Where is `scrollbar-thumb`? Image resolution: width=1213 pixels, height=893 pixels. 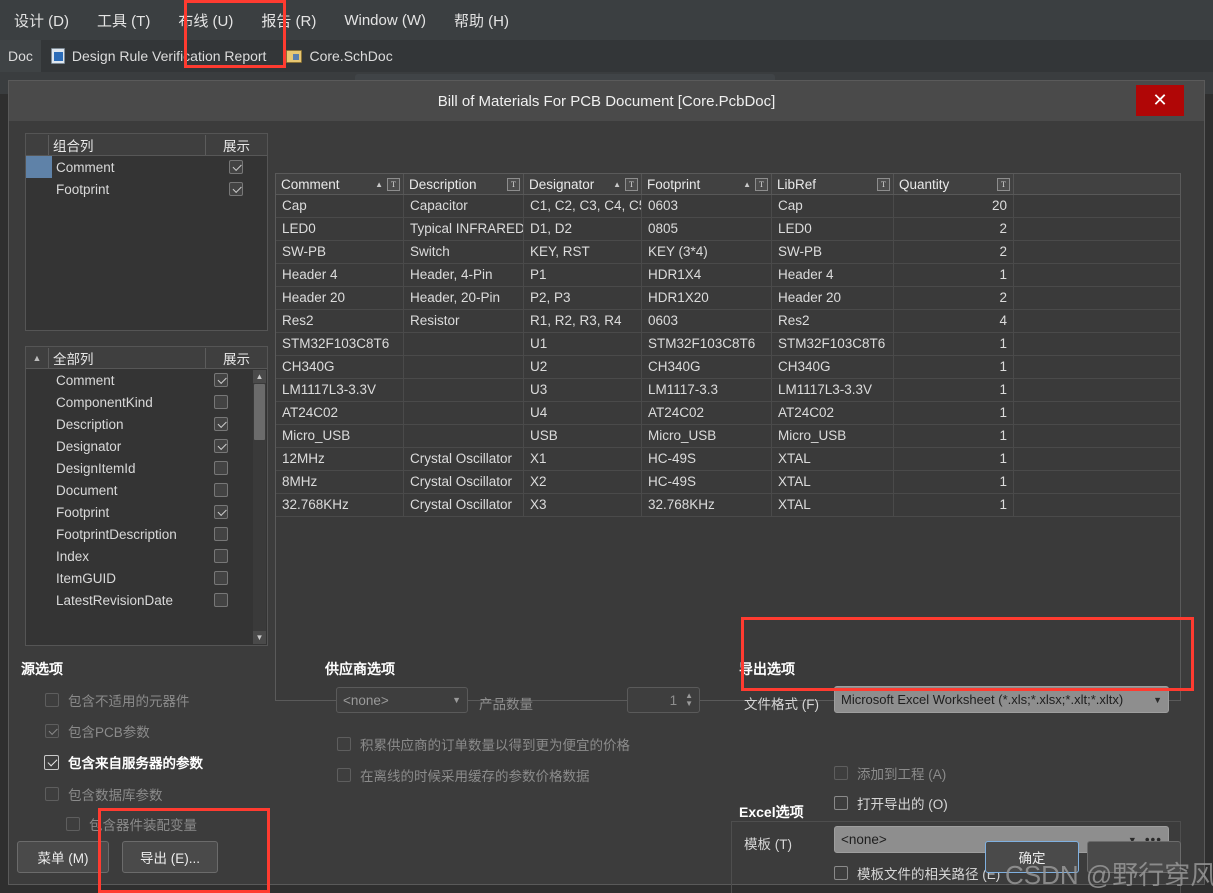
scrollbar-thumb is located at coordinates (259, 412).